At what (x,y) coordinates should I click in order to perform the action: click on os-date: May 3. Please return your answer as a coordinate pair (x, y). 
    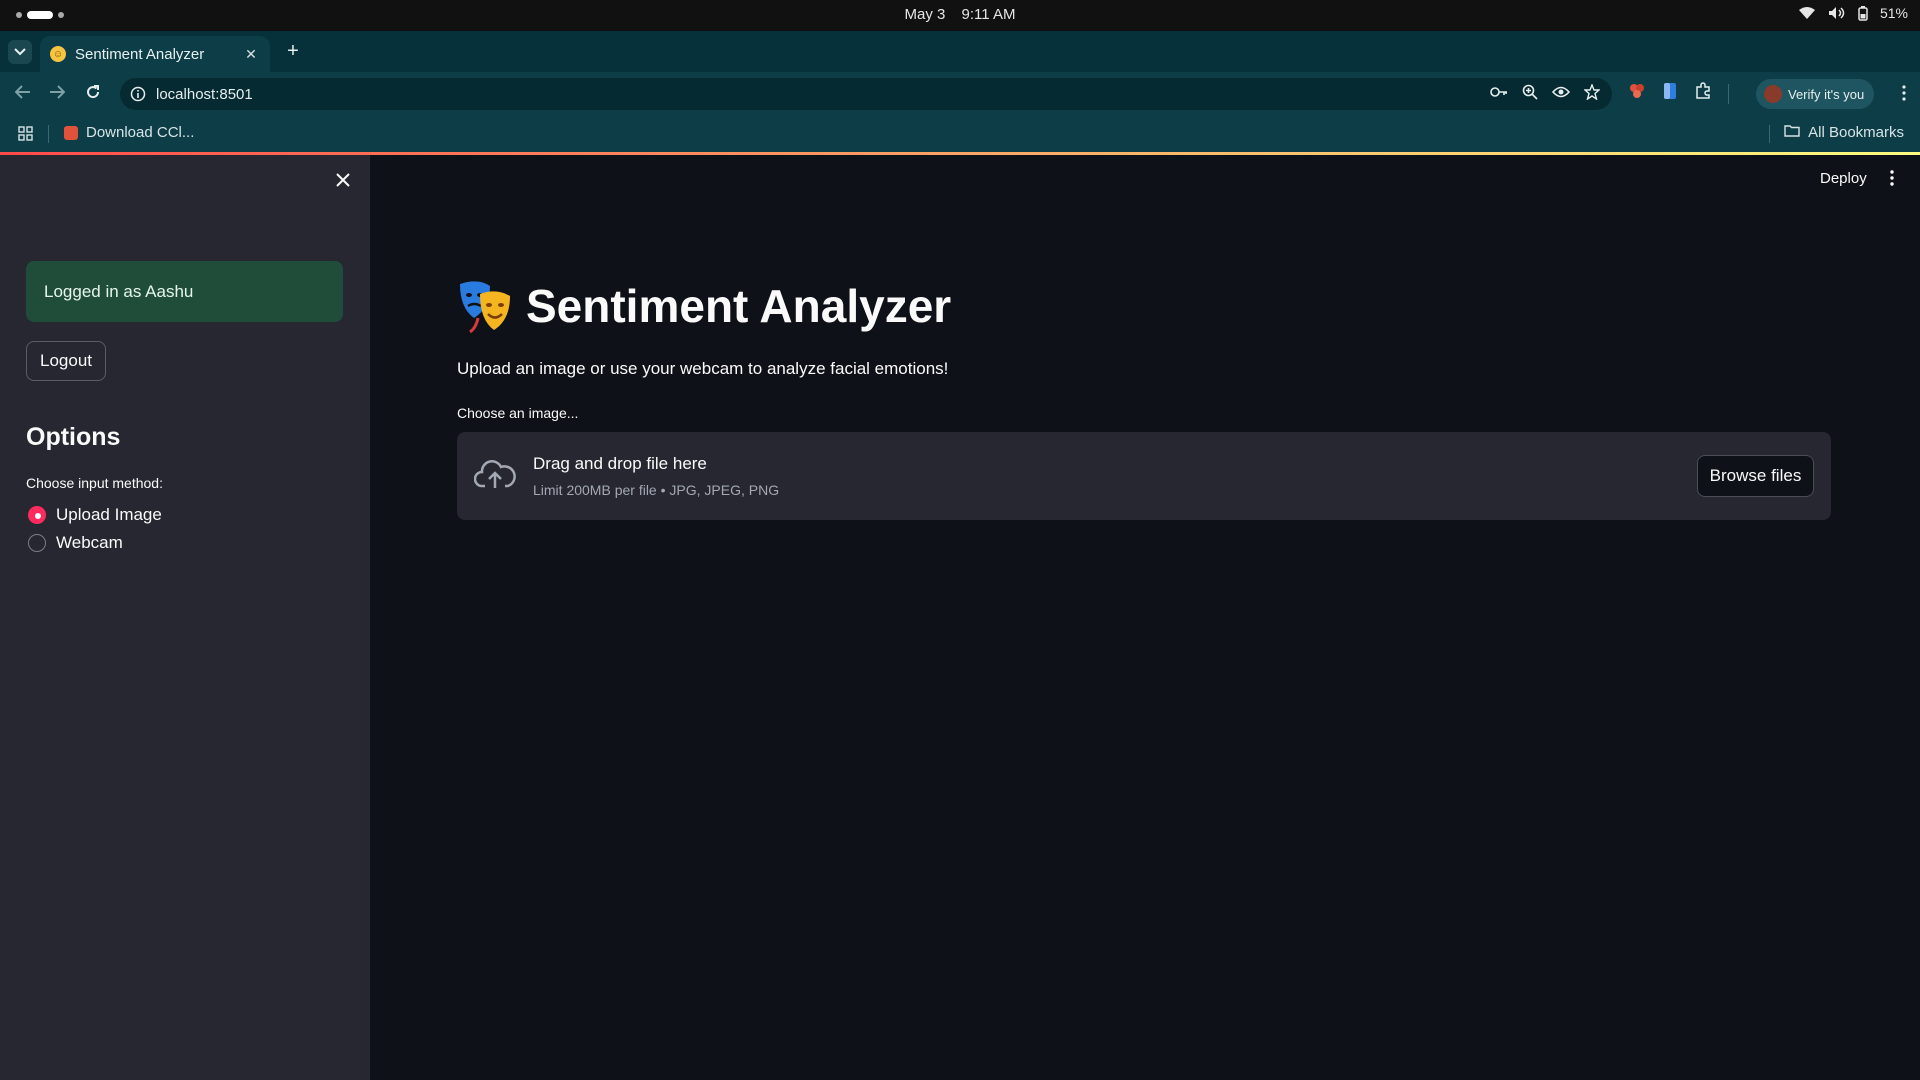
    Looking at the image, I should click on (925, 14).